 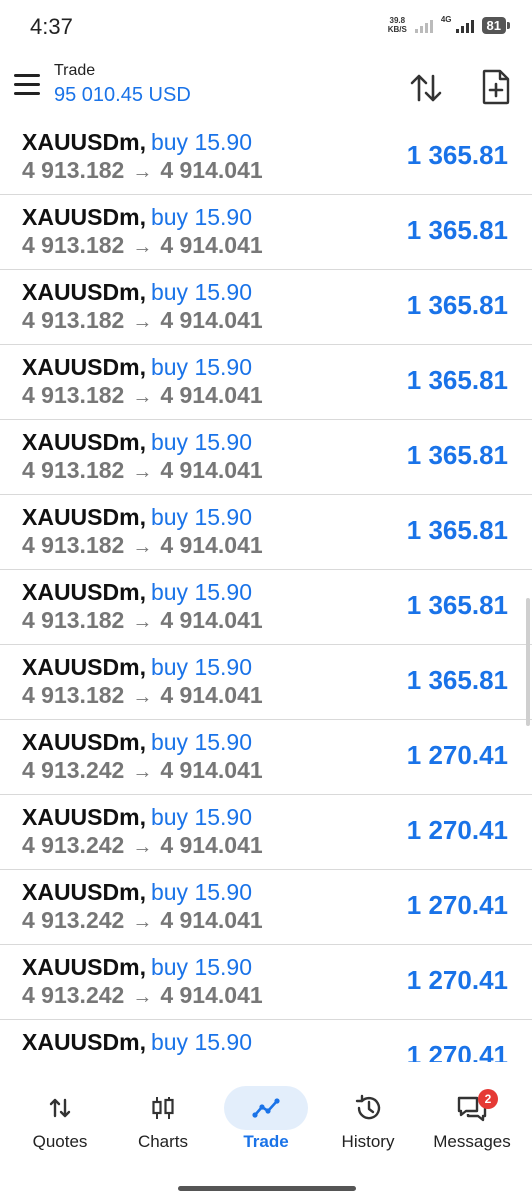 I want to click on network-speed: 39.8 KB/S, so click(x=397, y=25).